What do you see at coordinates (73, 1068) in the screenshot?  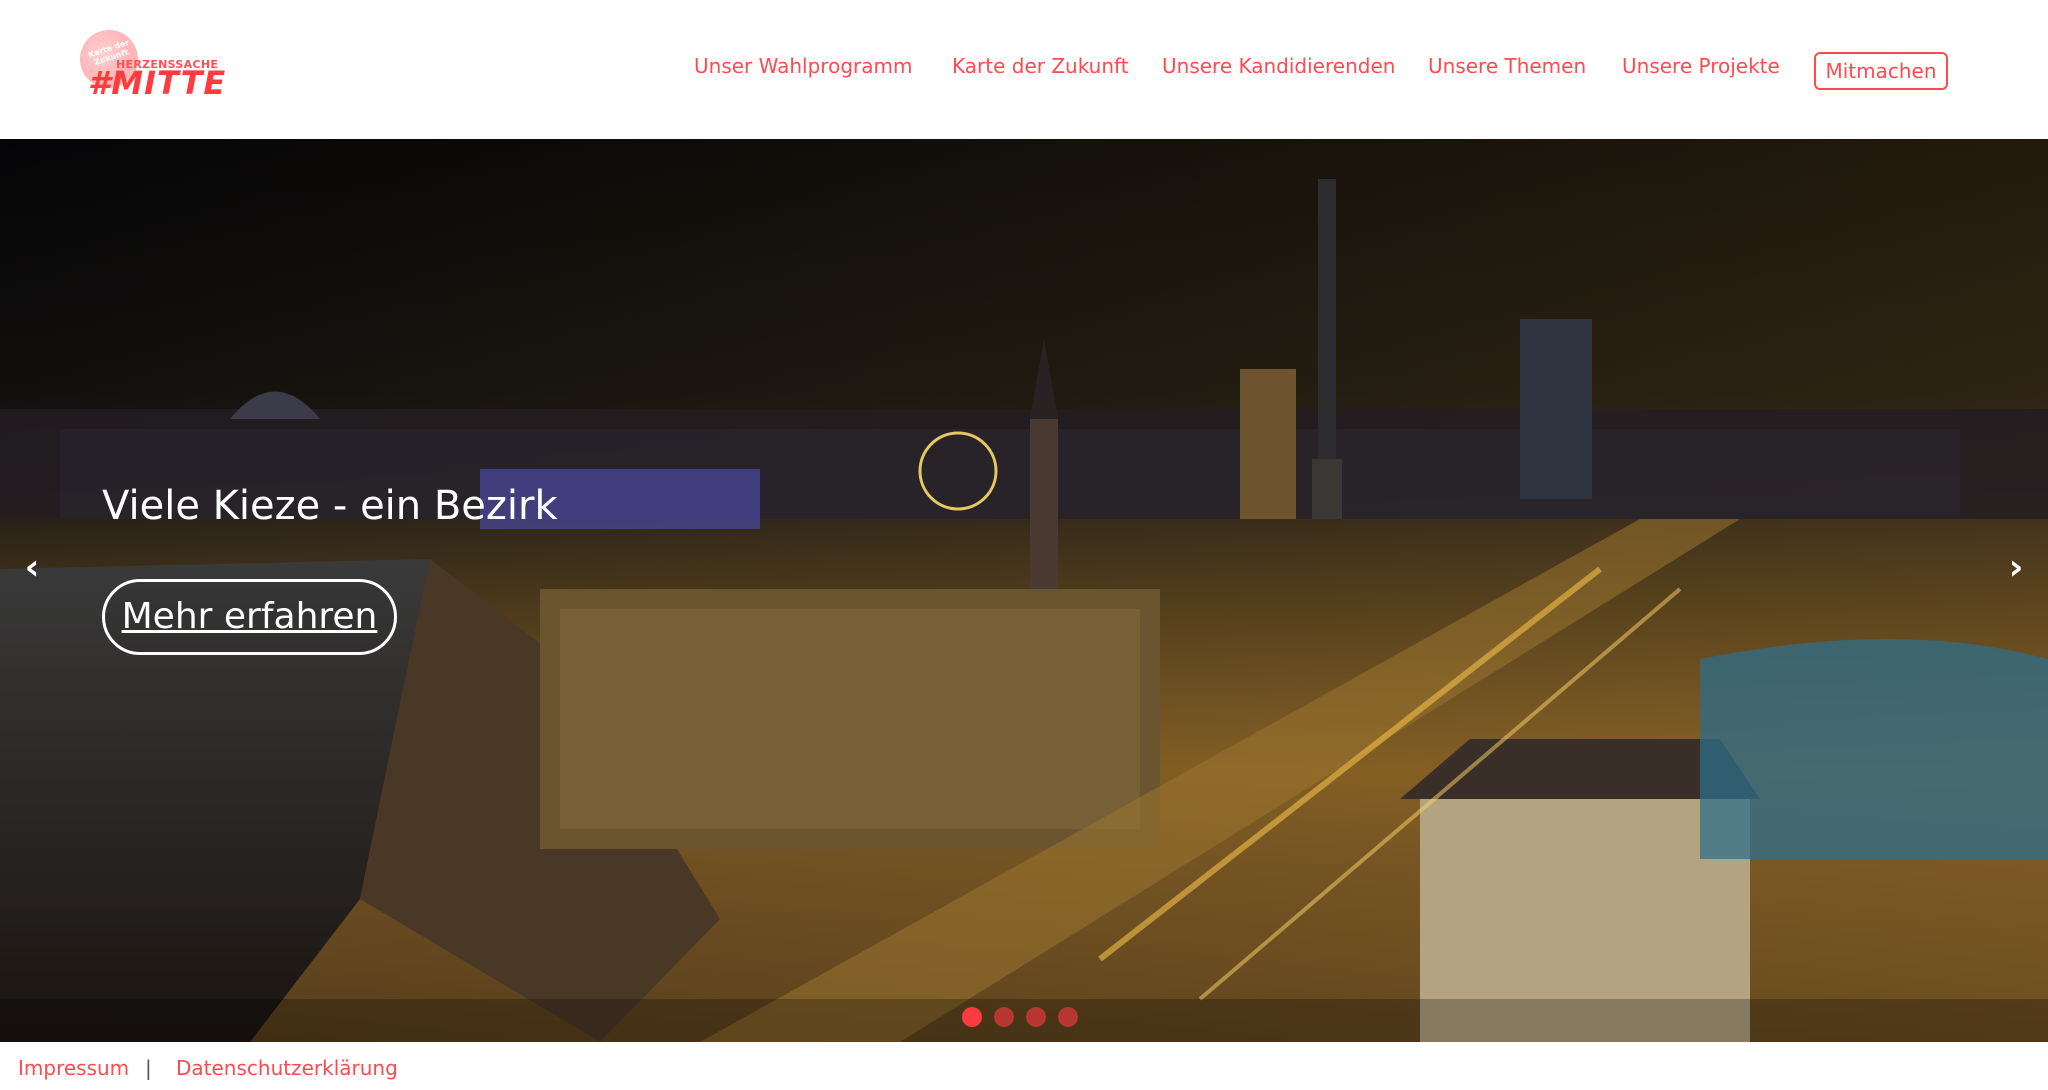 I see `impressum-link: Impressum` at bounding box center [73, 1068].